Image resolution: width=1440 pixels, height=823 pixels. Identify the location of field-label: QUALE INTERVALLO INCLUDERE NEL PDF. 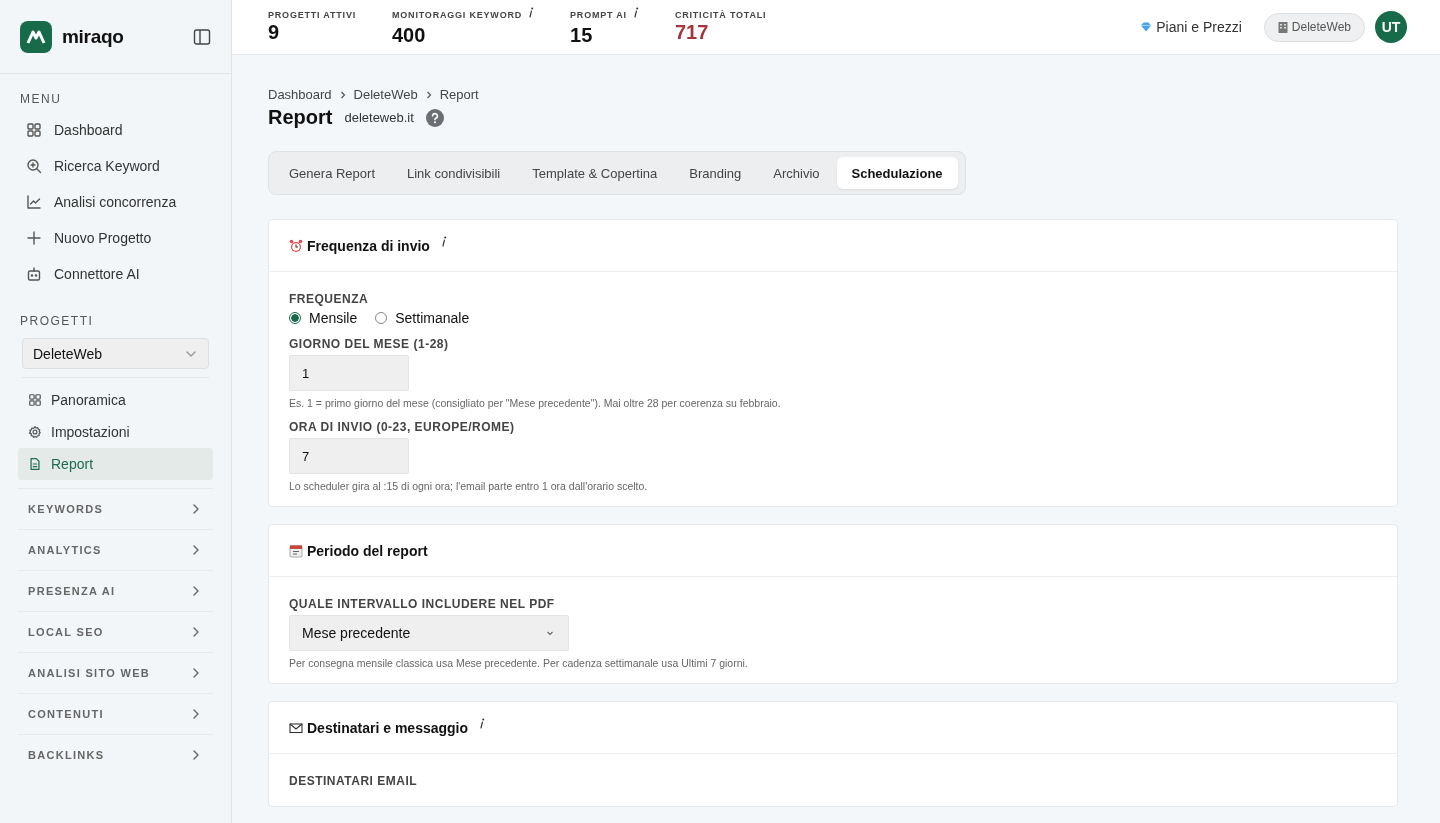
(422, 604).